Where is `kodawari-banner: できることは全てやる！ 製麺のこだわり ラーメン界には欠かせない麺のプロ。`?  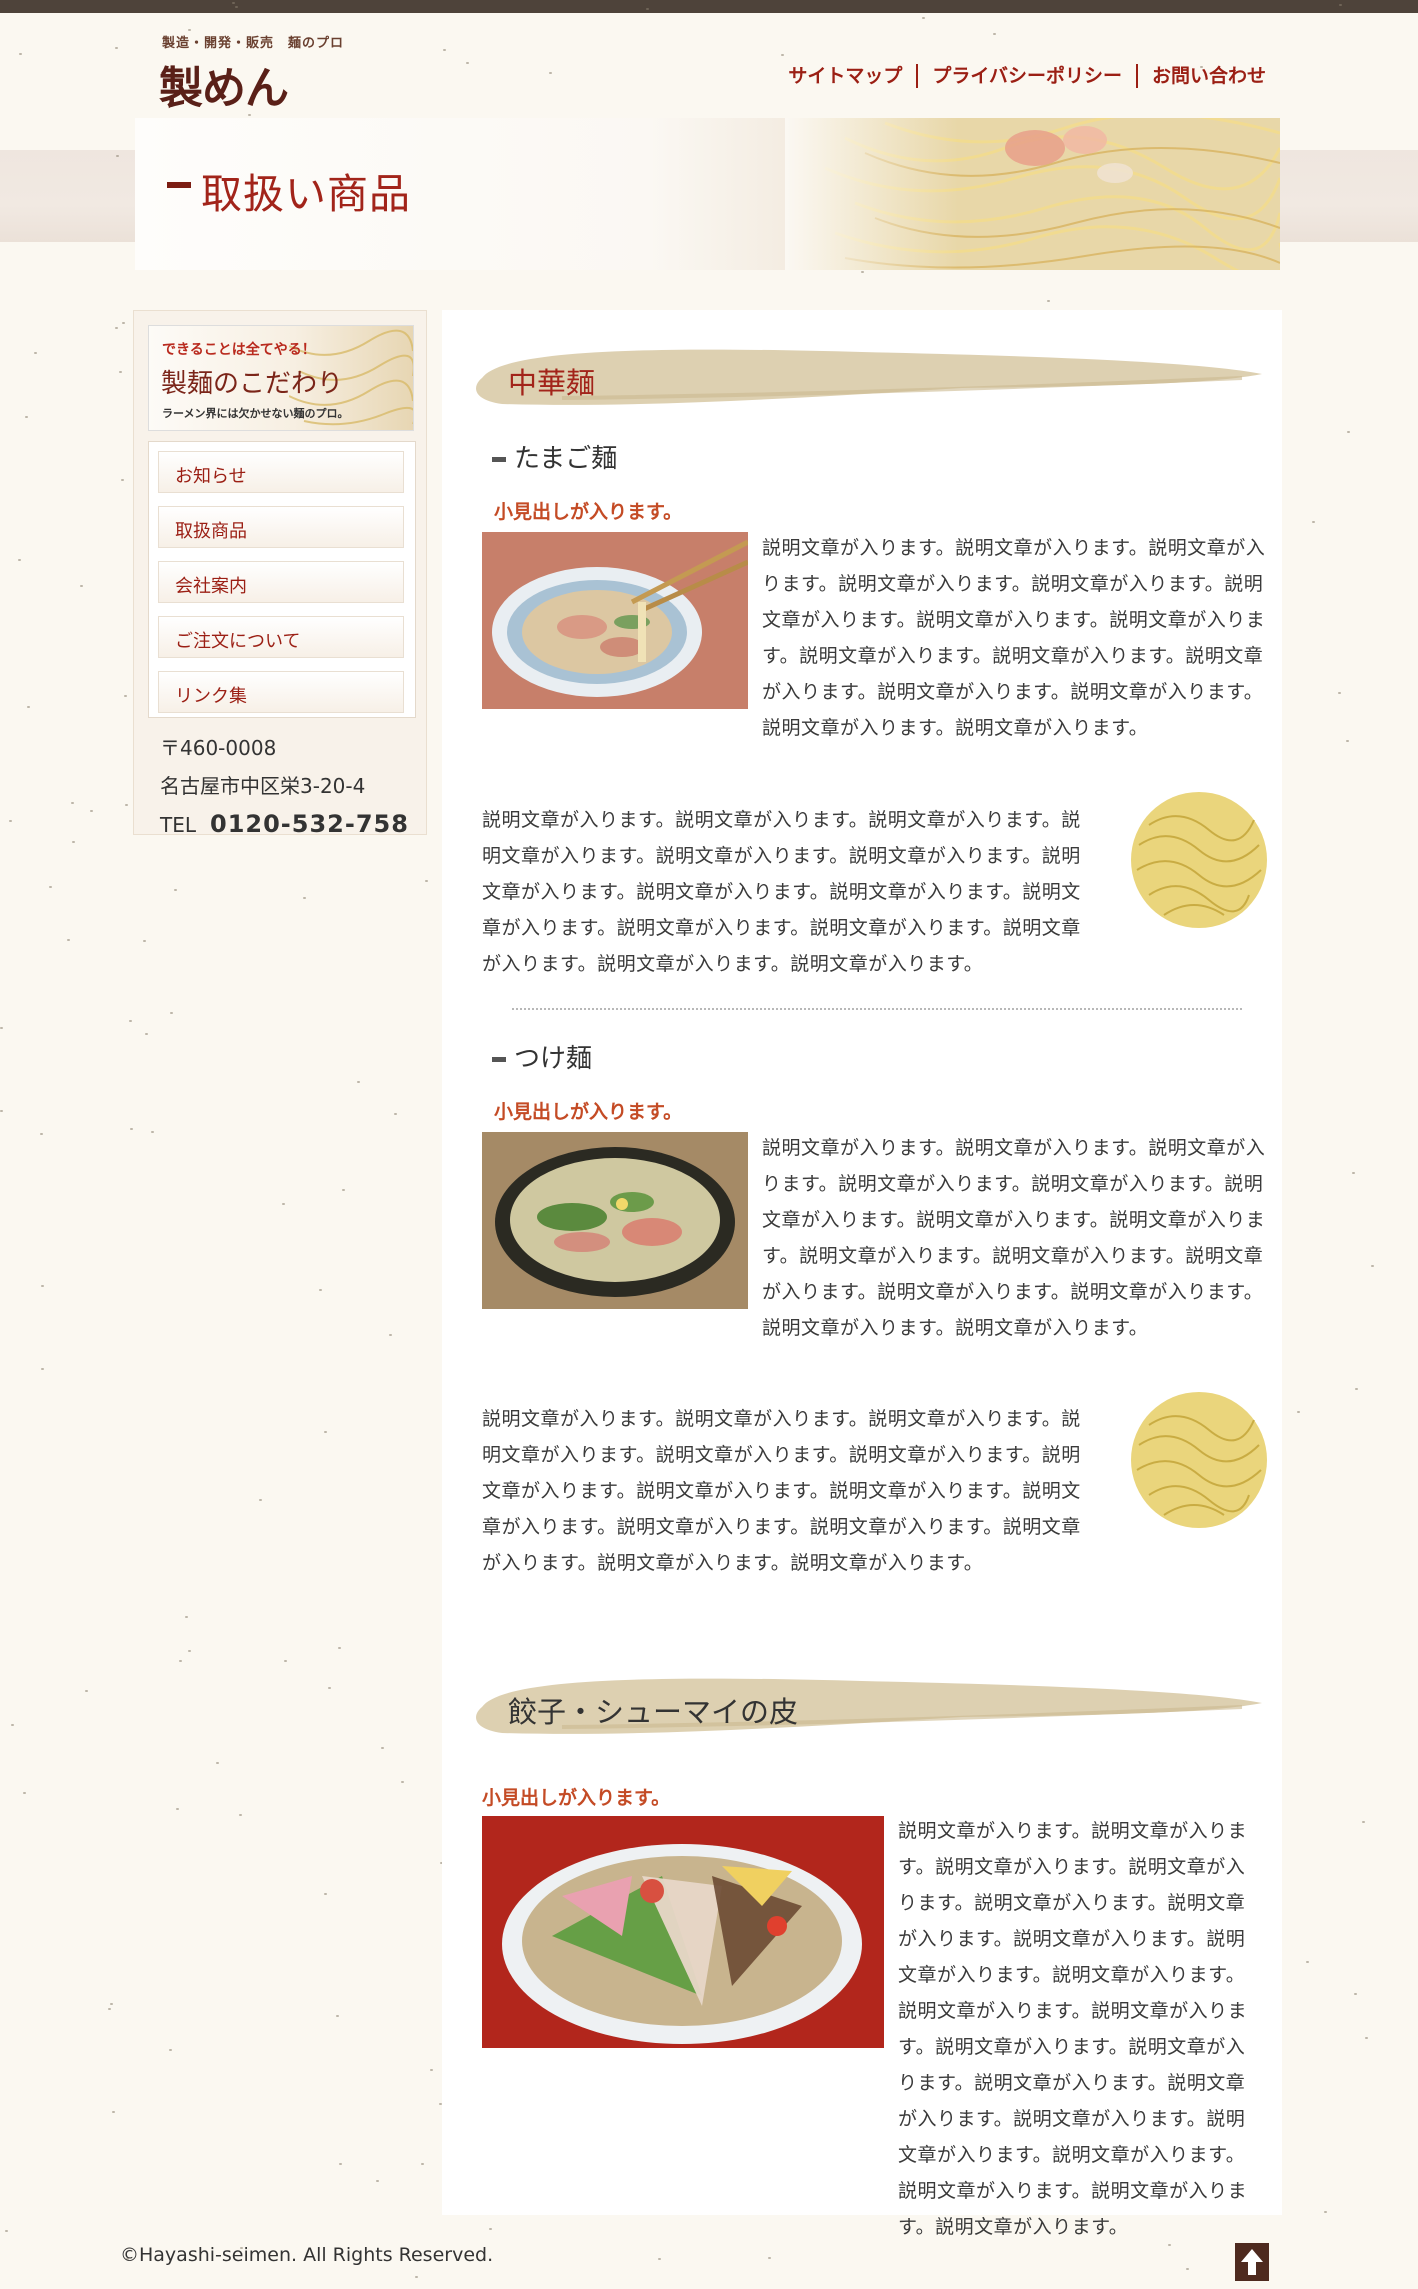
kodawari-banner: できることは全てやる！ 製麺のこだわり ラーメン界には欠かせない麺のプロ。 is located at coordinates (281, 378).